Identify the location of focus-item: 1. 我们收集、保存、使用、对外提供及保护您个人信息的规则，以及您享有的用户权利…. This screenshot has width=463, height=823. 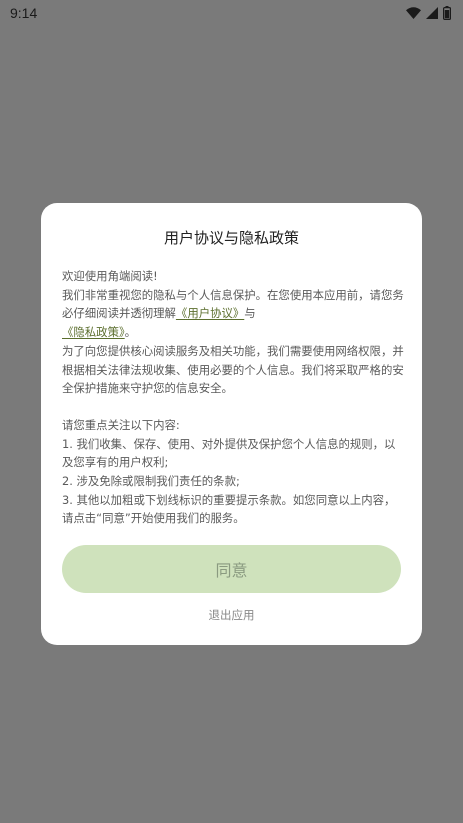
(229, 453).